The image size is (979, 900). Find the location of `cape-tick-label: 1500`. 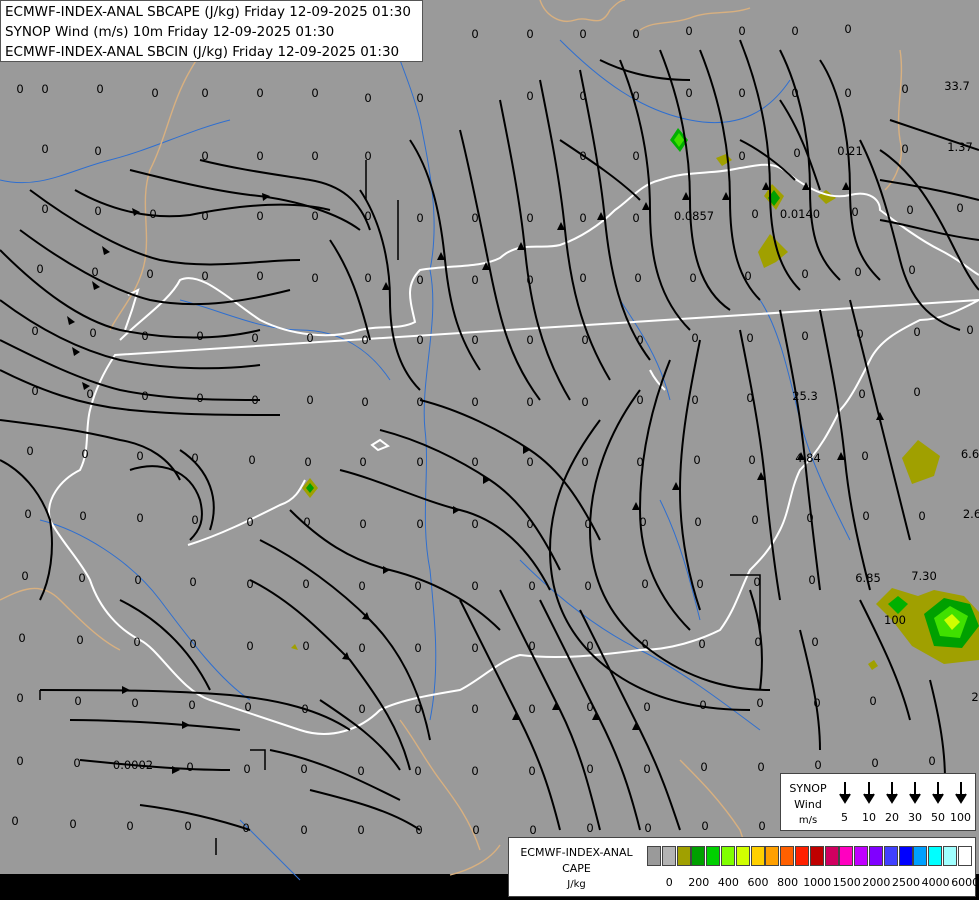

cape-tick-label: 1500 is located at coordinates (846, 882).